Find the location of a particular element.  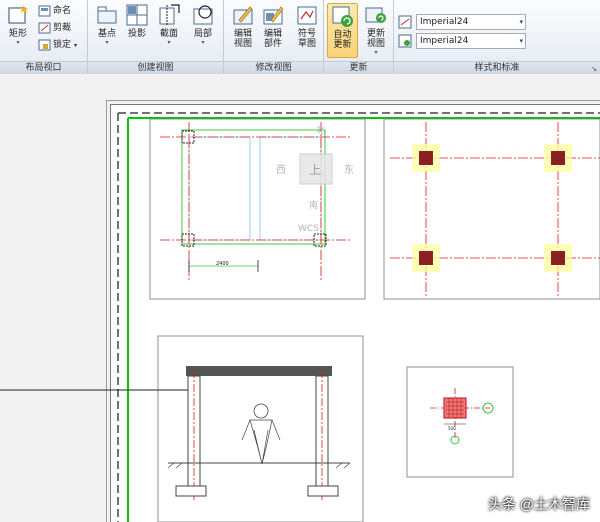

viewcube-east: 东 is located at coordinates (349, 169).